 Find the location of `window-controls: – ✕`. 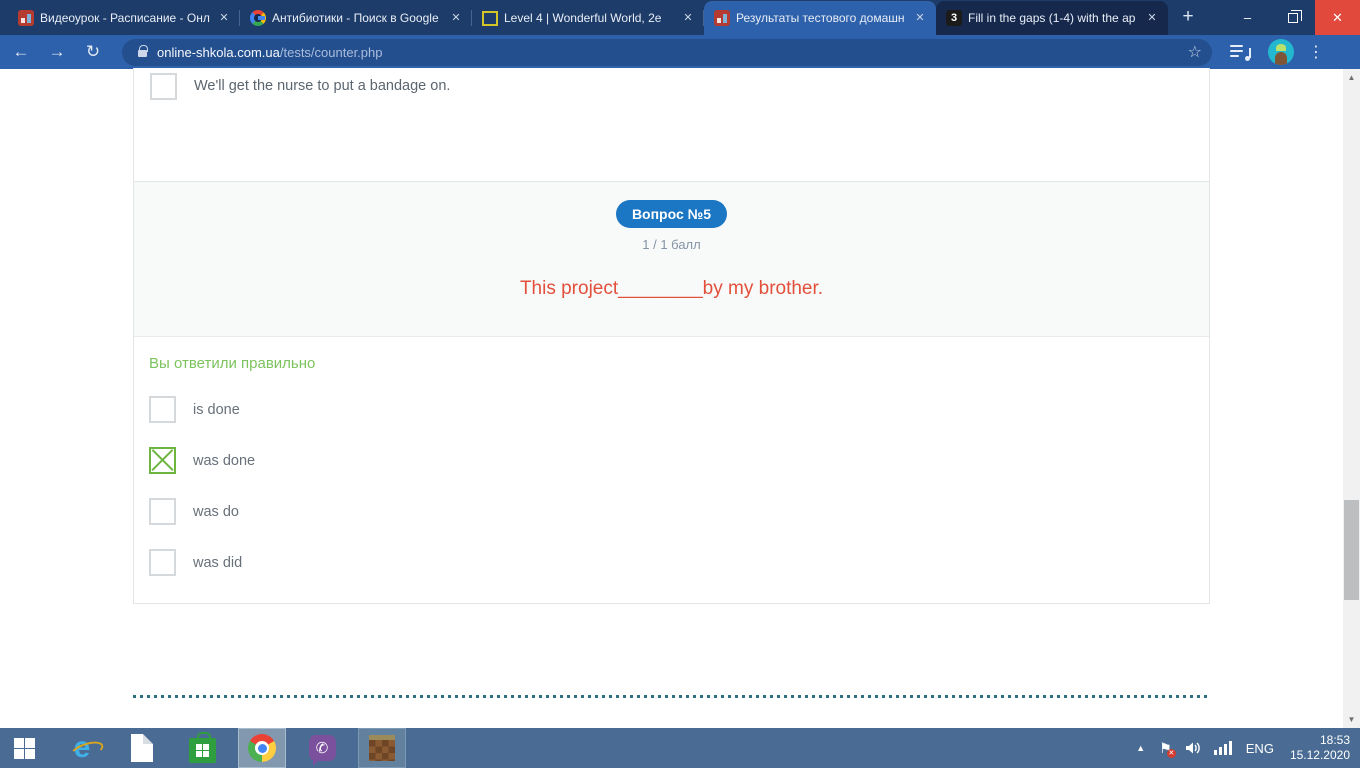

window-controls: – ✕ is located at coordinates (1292, 17).